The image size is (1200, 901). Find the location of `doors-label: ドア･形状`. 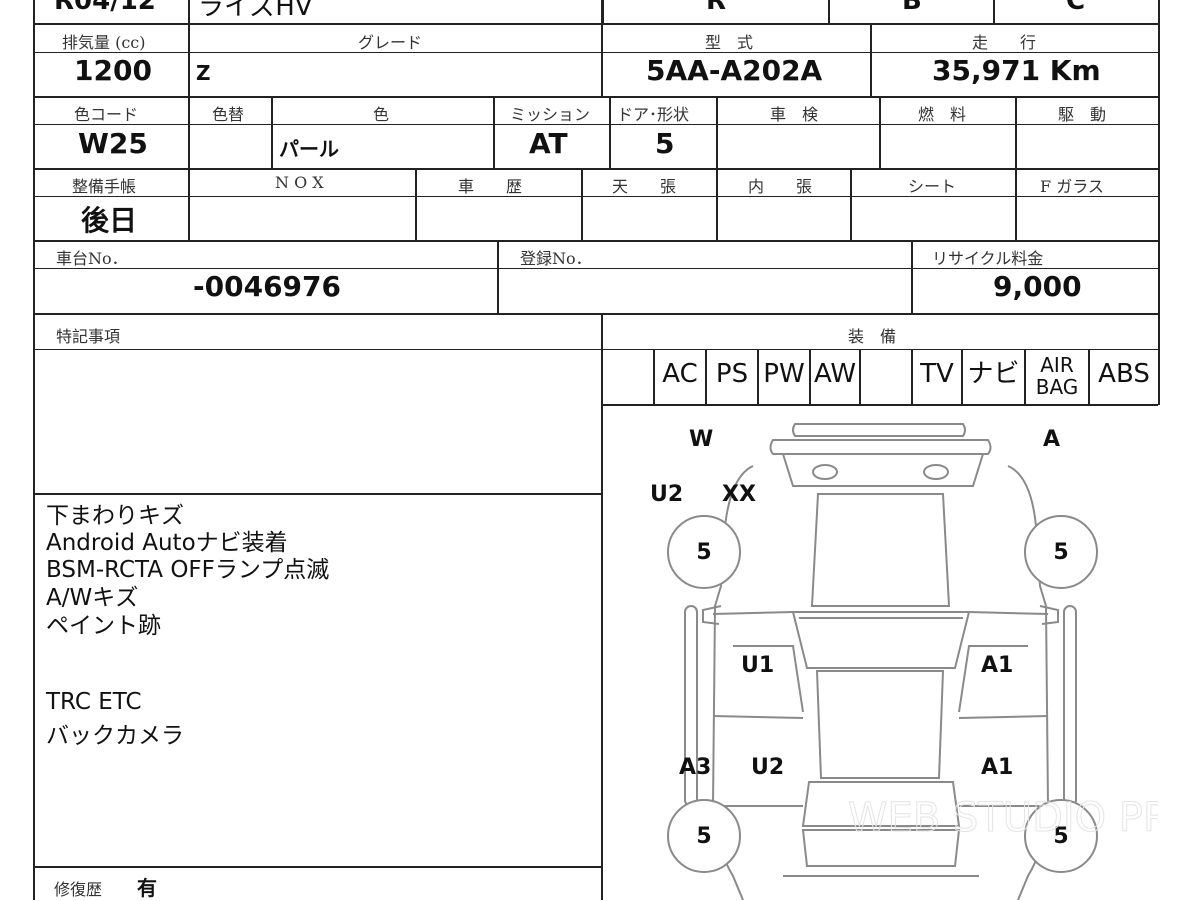

doors-label: ドア･形状 is located at coordinates (653, 114).